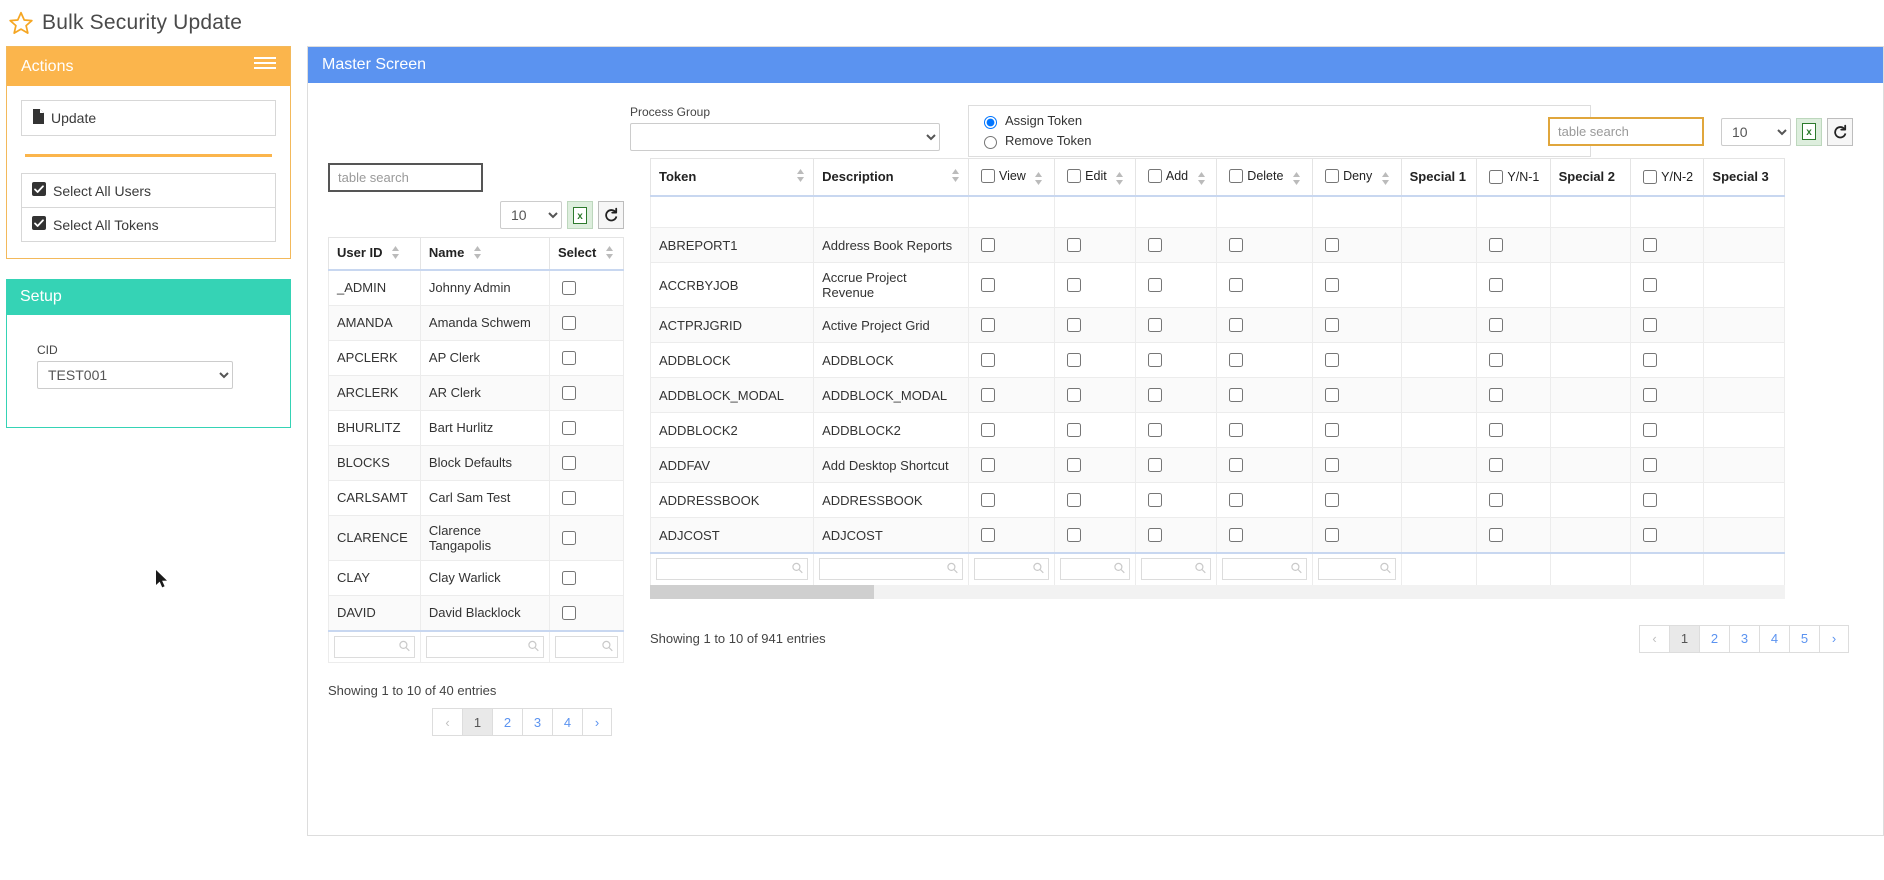  What do you see at coordinates (1176, 177) in the screenshot?
I see `tokens-col-add: Add` at bounding box center [1176, 177].